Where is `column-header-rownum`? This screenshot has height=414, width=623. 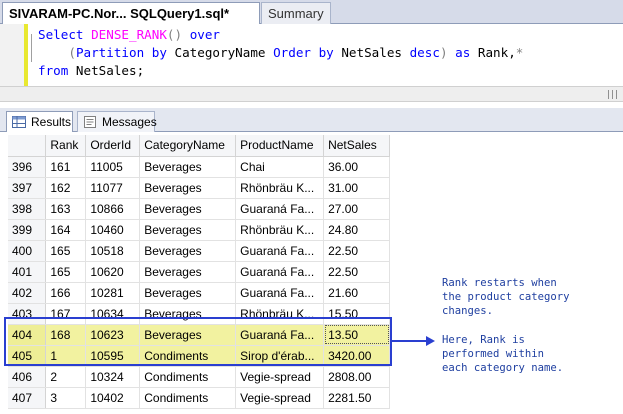 column-header-rownum is located at coordinates (27, 146).